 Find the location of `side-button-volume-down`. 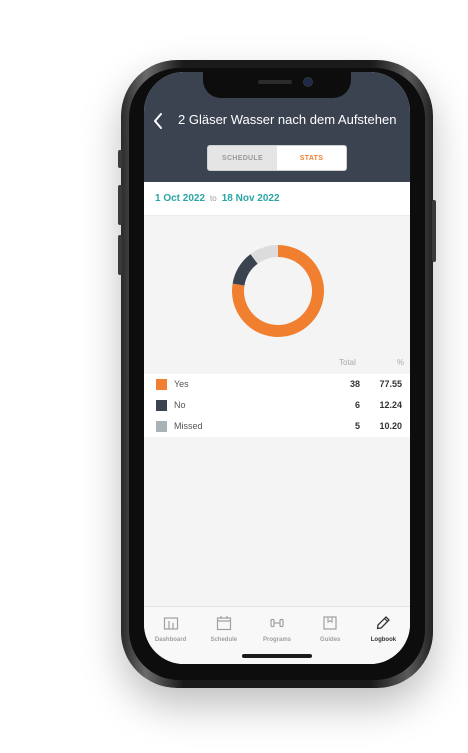

side-button-volume-down is located at coordinates (120, 255).